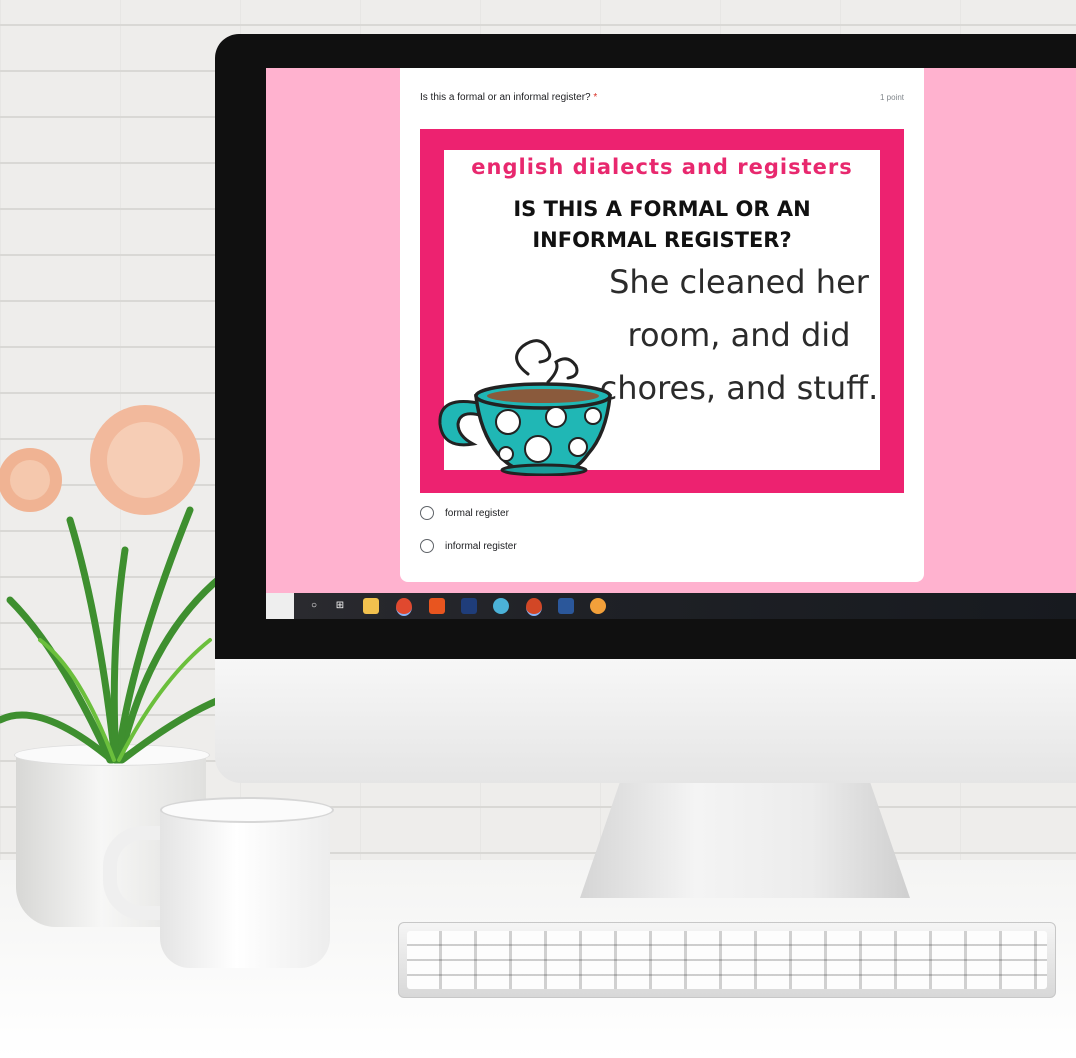 This screenshot has width=1076, height=1058. What do you see at coordinates (245, 887) in the screenshot?
I see `white-mug` at bounding box center [245, 887].